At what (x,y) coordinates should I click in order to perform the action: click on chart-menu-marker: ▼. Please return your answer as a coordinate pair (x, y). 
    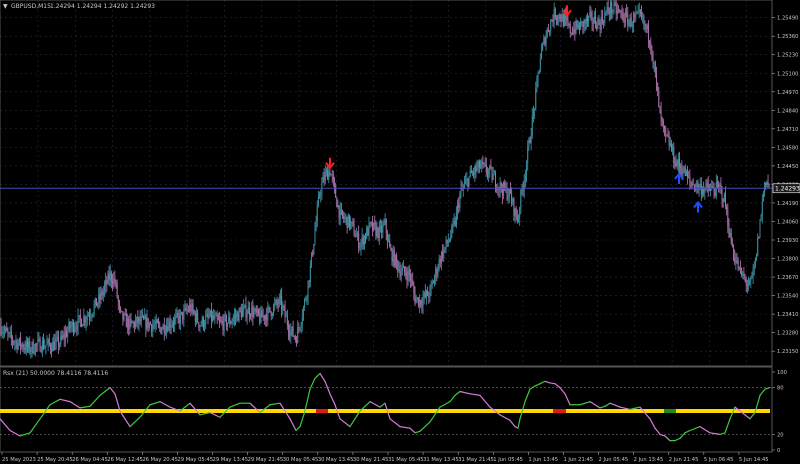
    Looking at the image, I should click on (5, 6).